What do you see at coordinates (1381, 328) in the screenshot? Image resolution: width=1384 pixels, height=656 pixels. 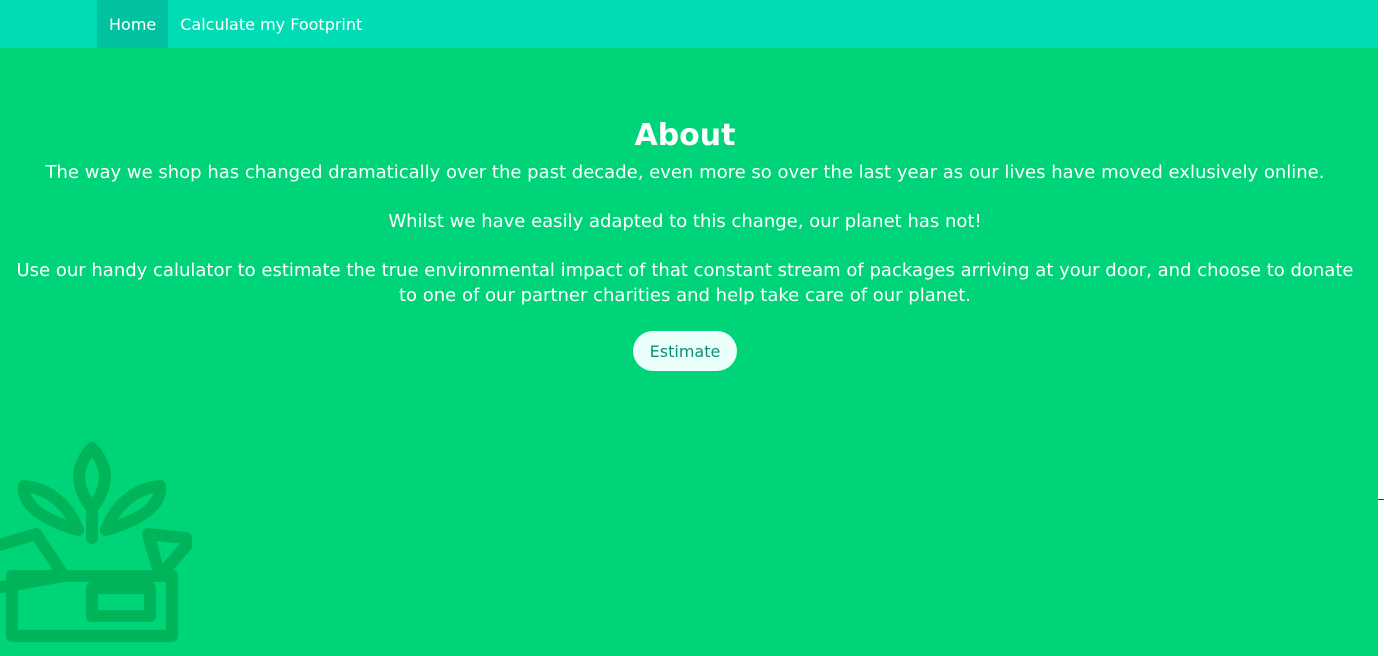 I see `right-scrollbar-gutter` at bounding box center [1381, 328].